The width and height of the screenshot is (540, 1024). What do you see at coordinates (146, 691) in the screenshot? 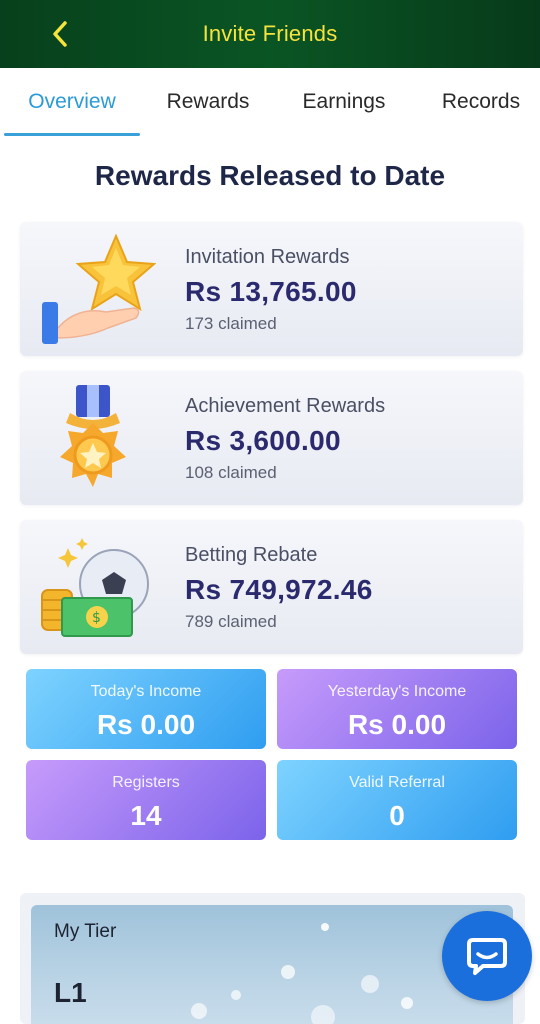
I see `stat-label: Today's Income` at bounding box center [146, 691].